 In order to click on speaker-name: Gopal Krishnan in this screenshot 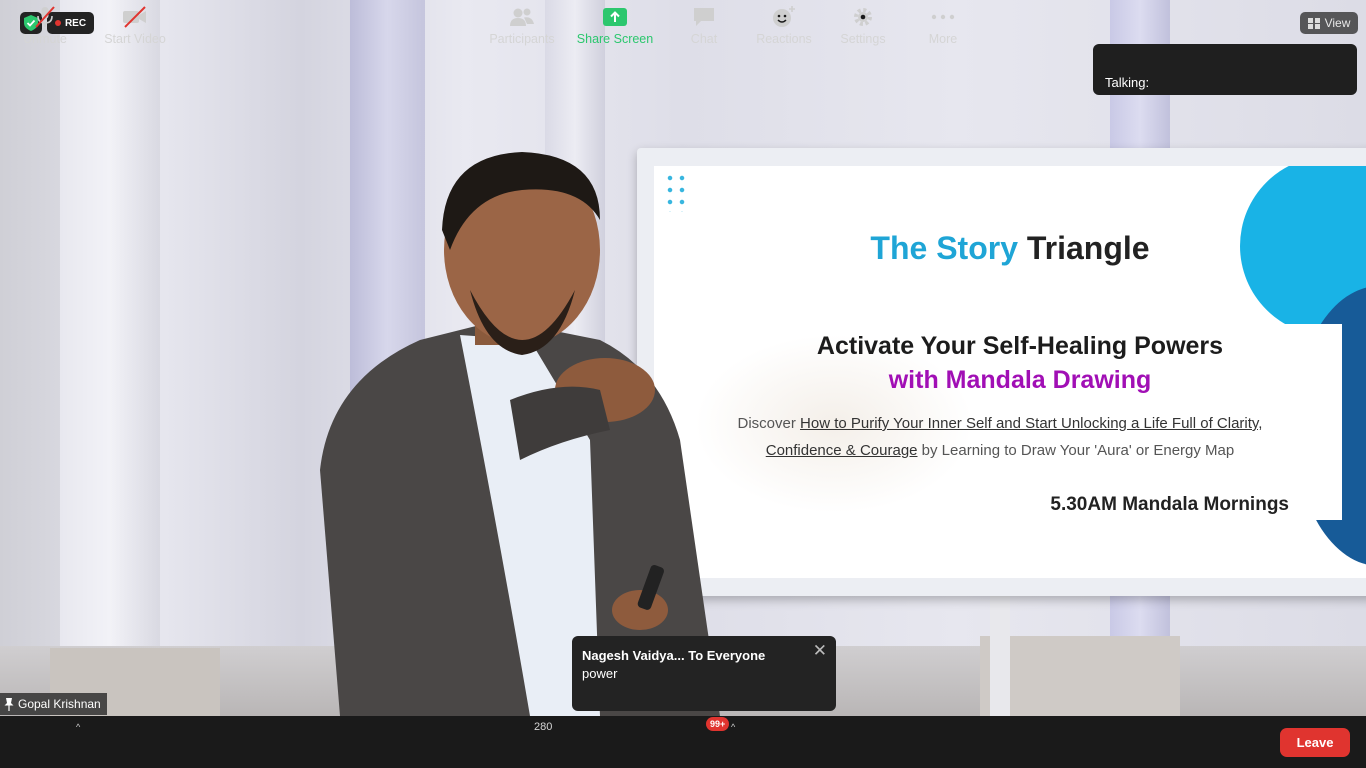, I will do `click(59, 704)`.